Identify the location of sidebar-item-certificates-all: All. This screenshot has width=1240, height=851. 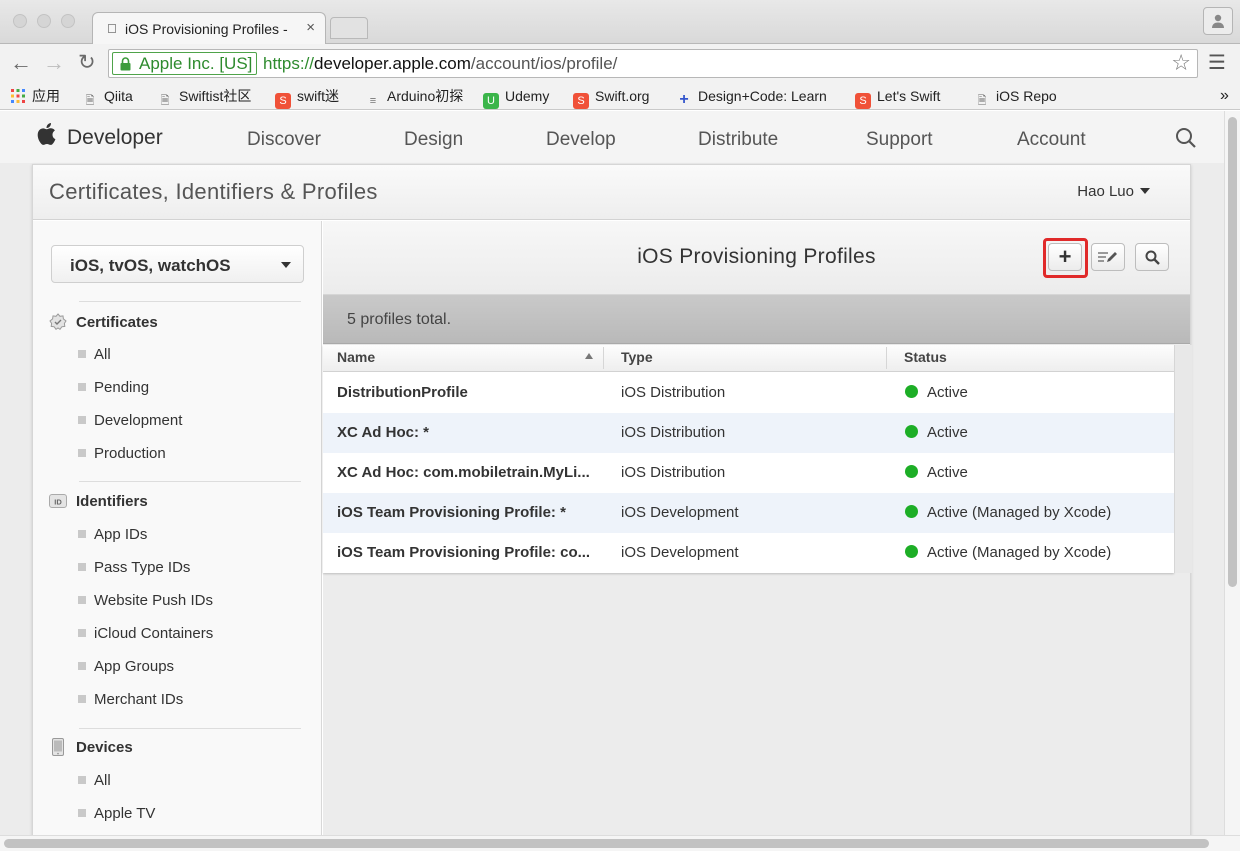
(94, 354).